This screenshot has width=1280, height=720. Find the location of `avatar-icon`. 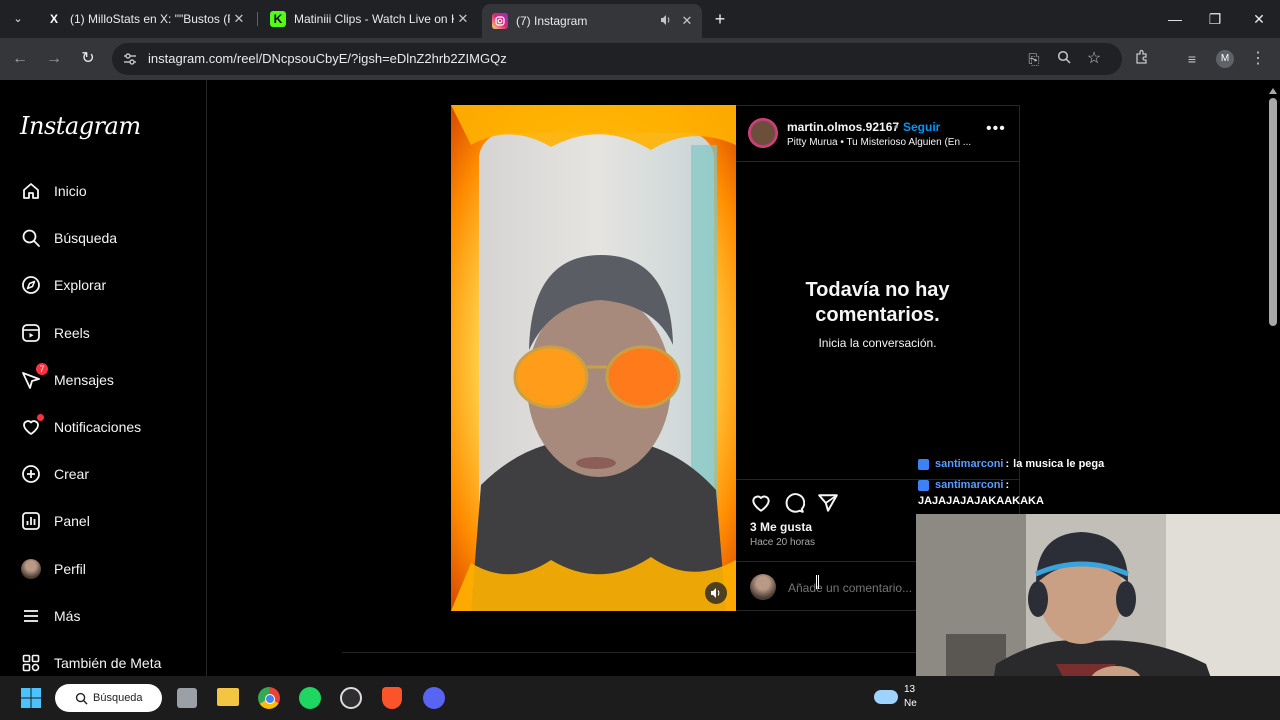

avatar-icon is located at coordinates (31, 569).